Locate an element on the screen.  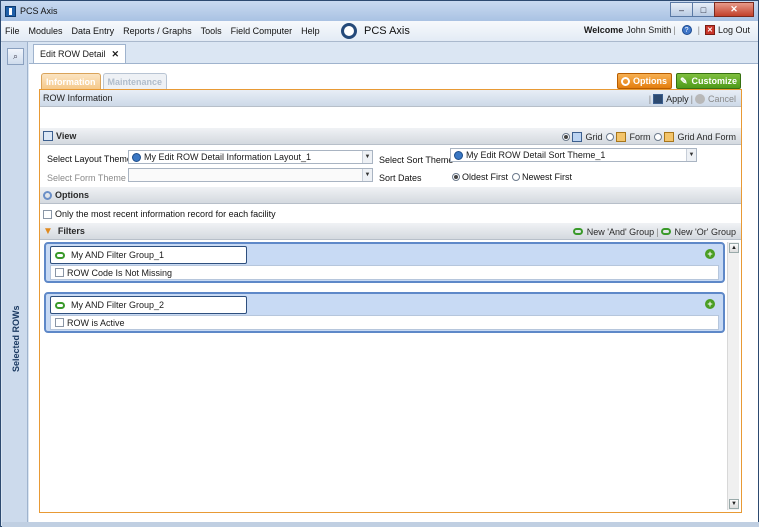
options-section-title: Options is located at coordinates (72, 195).